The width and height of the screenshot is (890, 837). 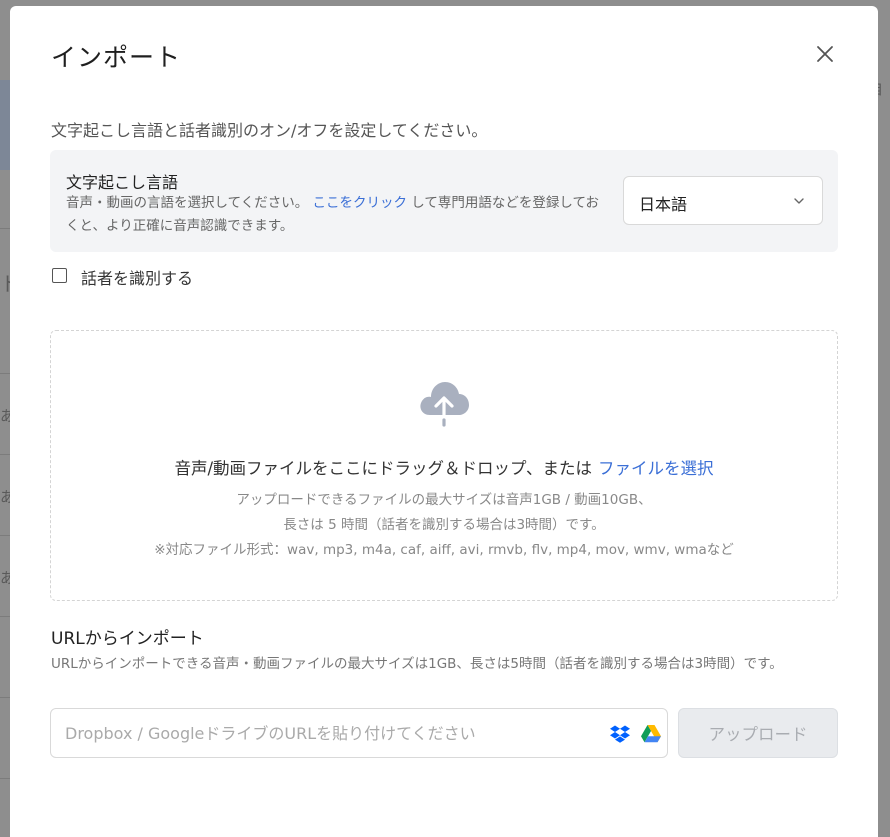 I want to click on close-icon, so click(x=825, y=54).